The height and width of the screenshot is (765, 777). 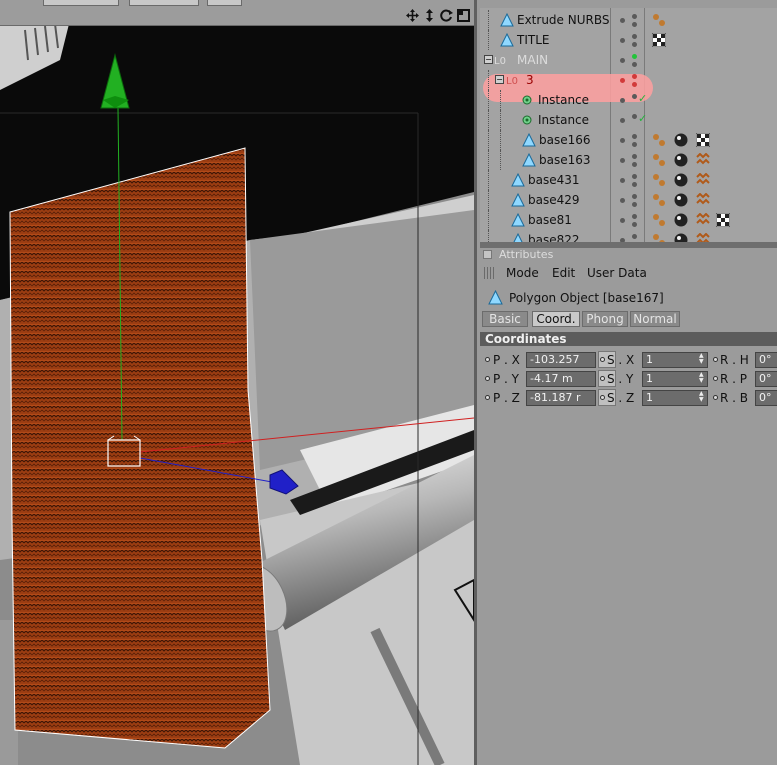 I want to click on object-row: base166, so click(x=628, y=140).